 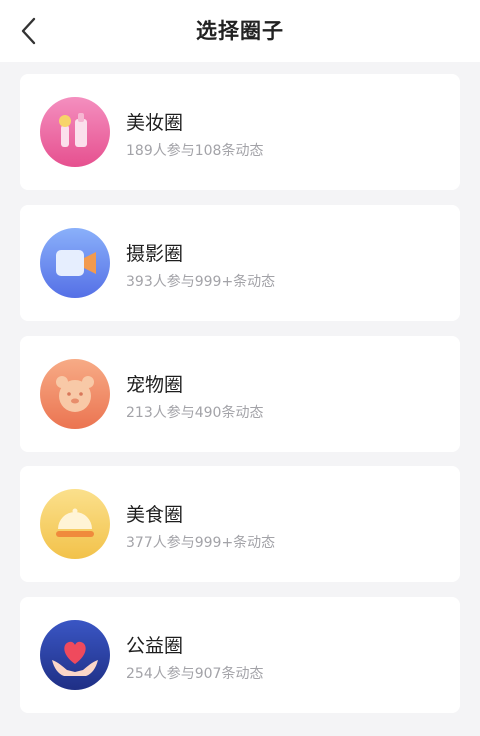 What do you see at coordinates (75, 132) in the screenshot?
I see `cosmetics-icon` at bounding box center [75, 132].